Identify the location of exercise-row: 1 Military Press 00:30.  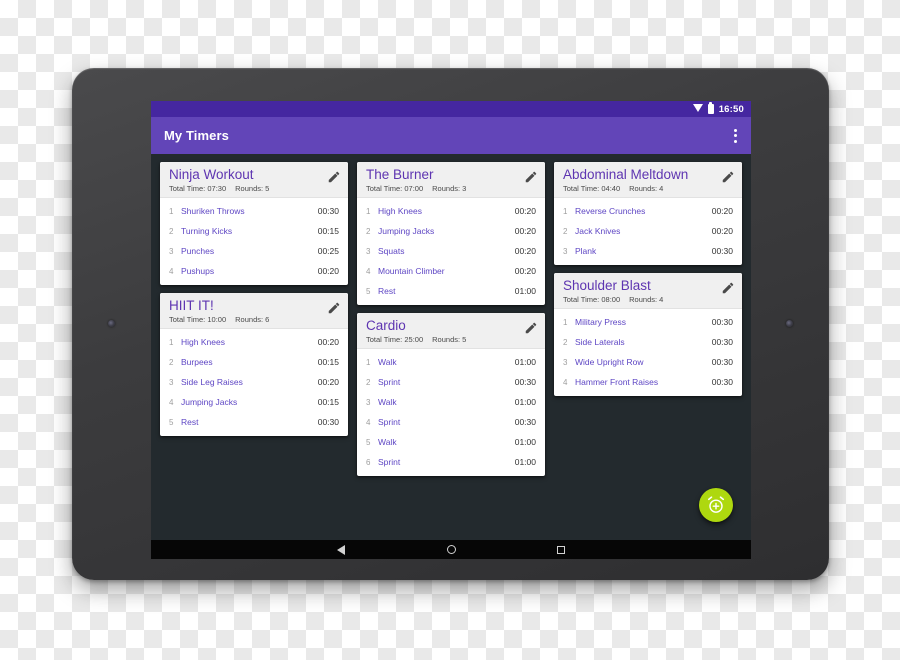
(648, 322).